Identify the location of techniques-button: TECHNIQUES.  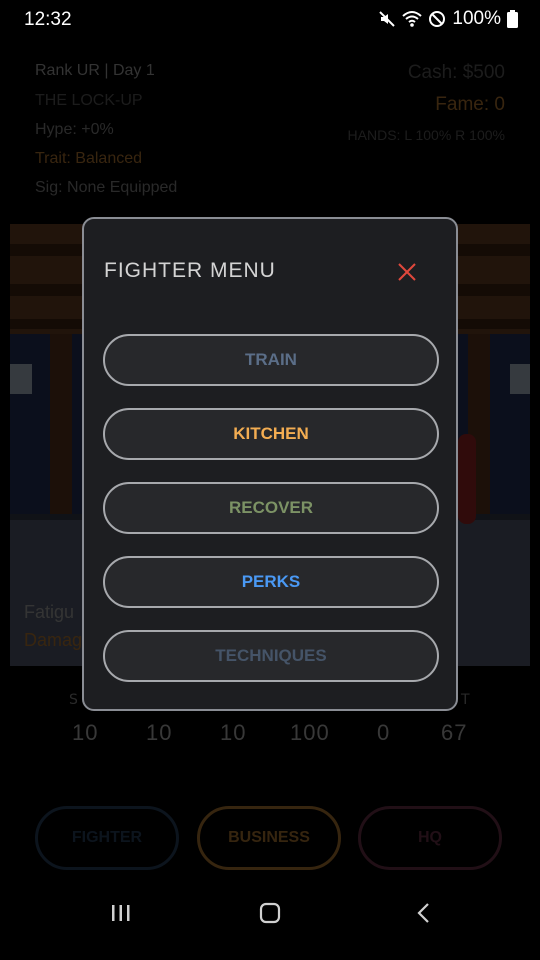
(271, 656).